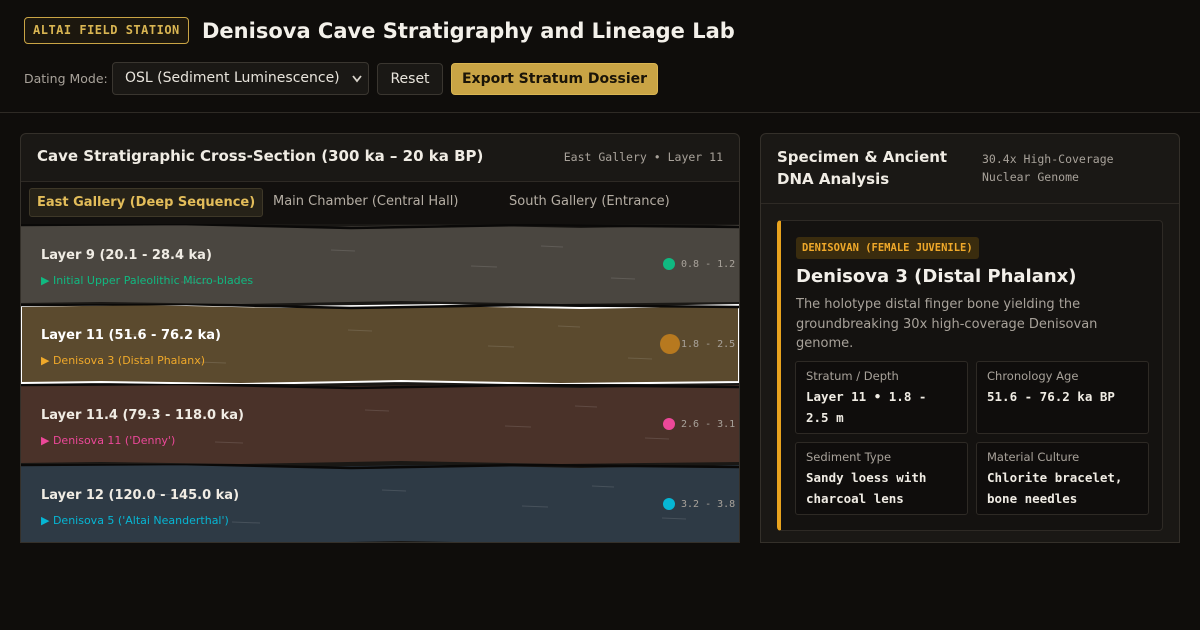 The width and height of the screenshot is (1200, 630). Describe the element at coordinates (866, 488) in the screenshot. I see `detail-value: Sandy loess with charcoal lens` at that location.